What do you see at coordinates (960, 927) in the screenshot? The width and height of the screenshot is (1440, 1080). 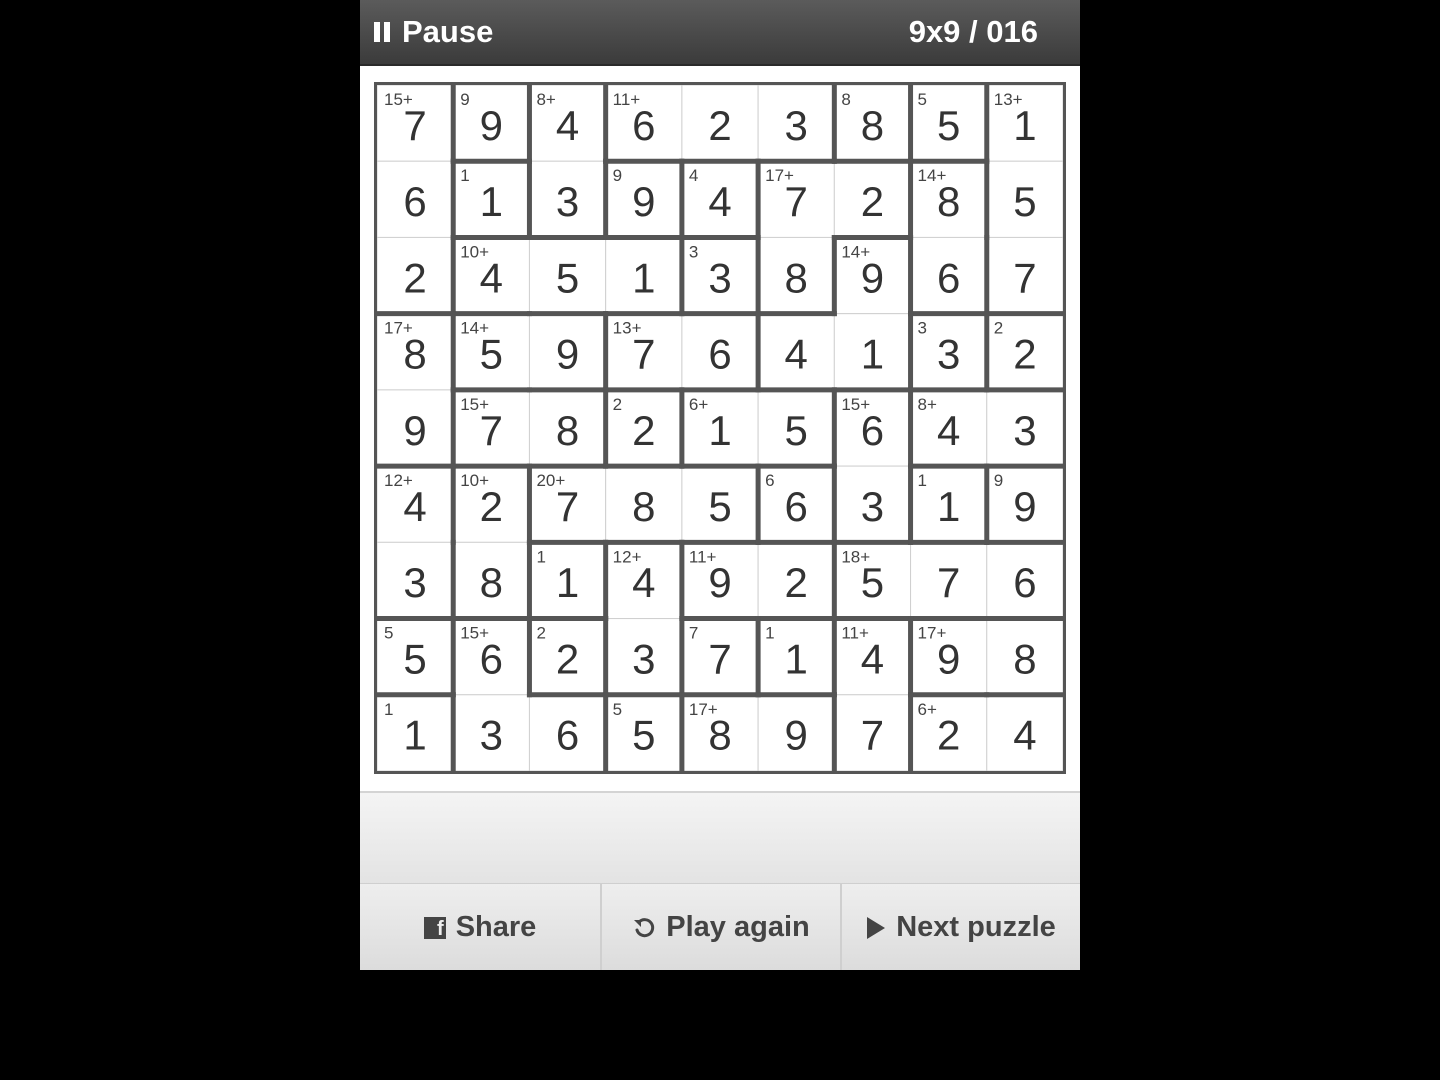 I see `next-puzzle-button: Next puzzle` at bounding box center [960, 927].